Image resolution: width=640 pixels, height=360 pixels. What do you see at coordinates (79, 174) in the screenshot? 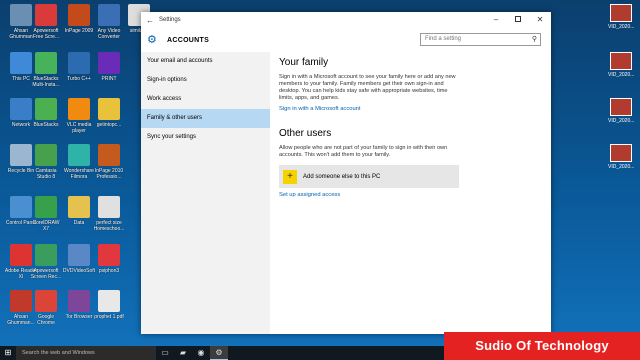
I see `desktop-icon-label: Wondershare Filmora` at bounding box center [79, 174].